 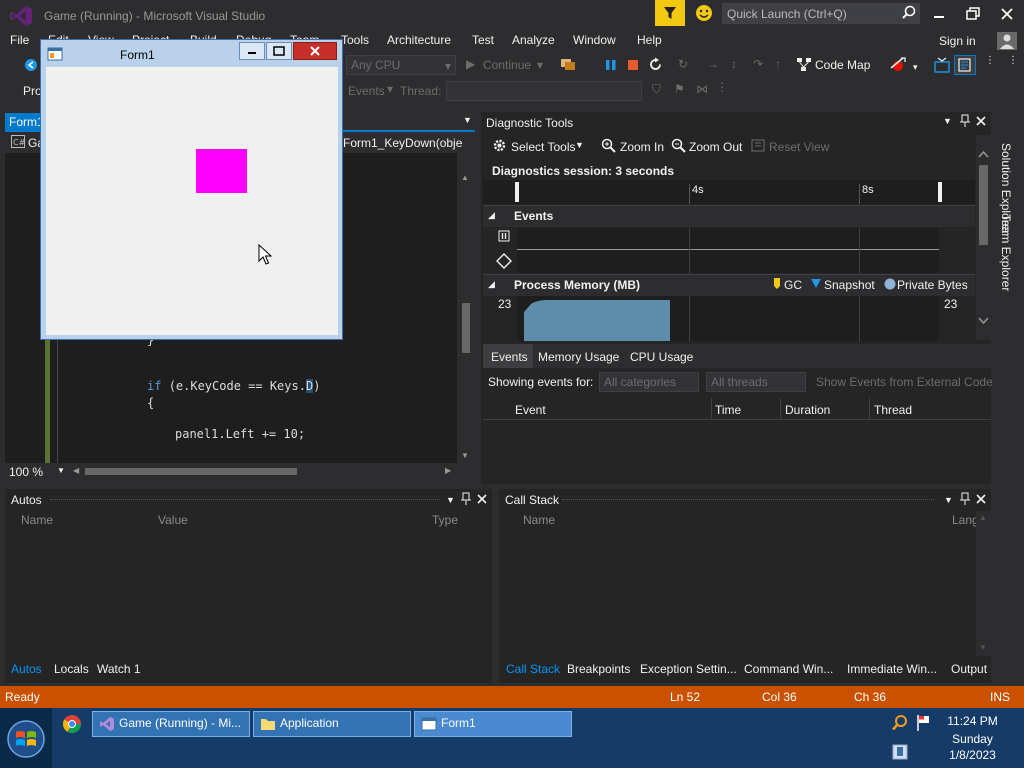 What do you see at coordinates (799, 147) in the screenshot?
I see `reset-view-button: Reset View` at bounding box center [799, 147].